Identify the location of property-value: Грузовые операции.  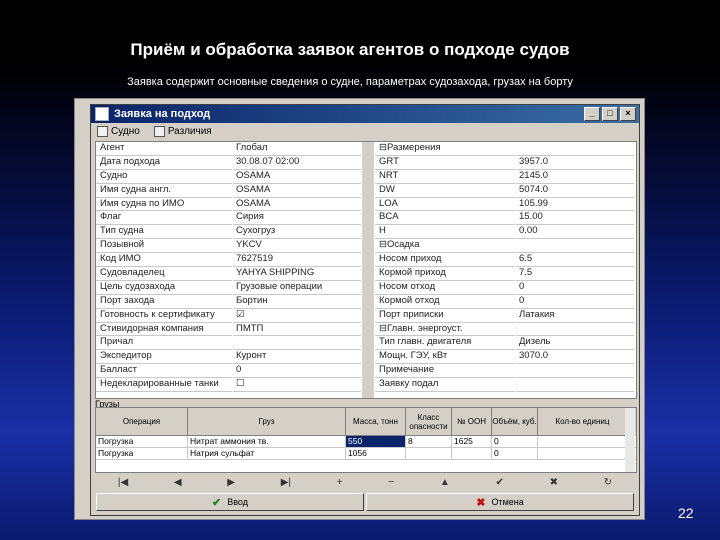
(297, 287).